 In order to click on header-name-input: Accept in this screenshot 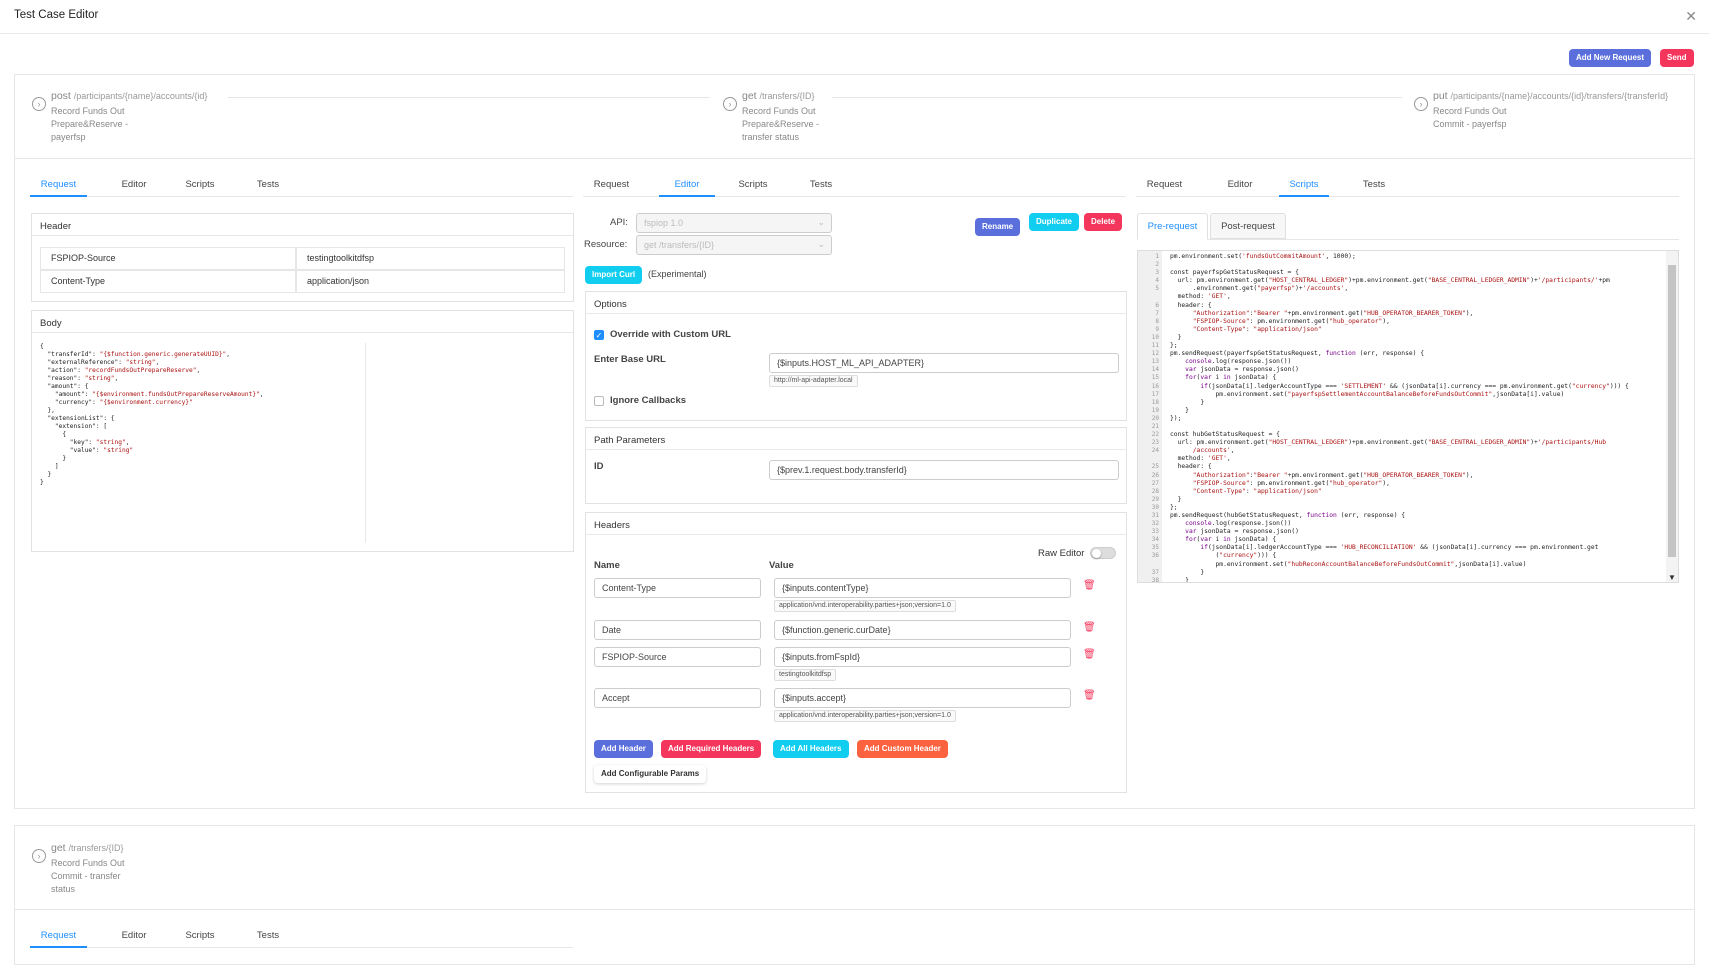, I will do `click(677, 698)`.